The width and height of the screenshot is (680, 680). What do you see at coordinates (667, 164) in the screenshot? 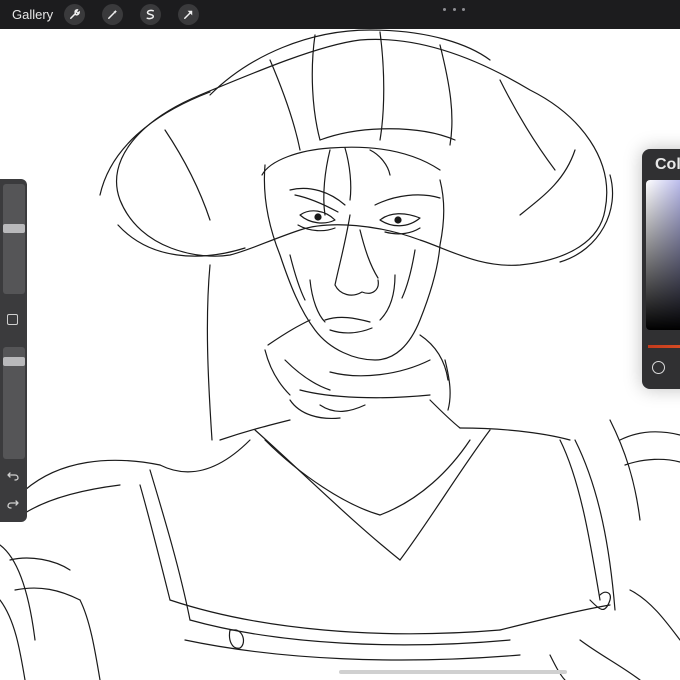
I see `panel-title: Colors` at bounding box center [667, 164].